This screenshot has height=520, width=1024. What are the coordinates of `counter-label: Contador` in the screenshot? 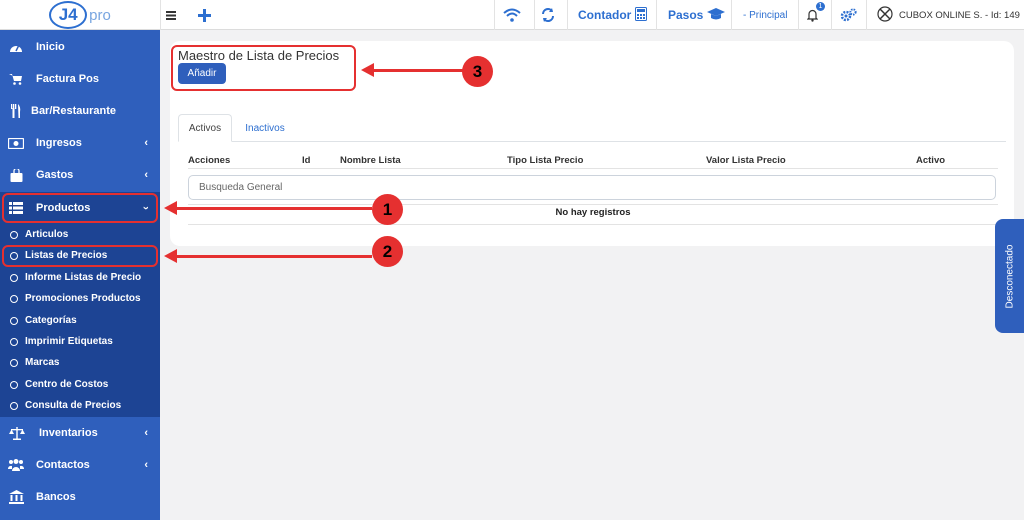 It's located at (605, 15).